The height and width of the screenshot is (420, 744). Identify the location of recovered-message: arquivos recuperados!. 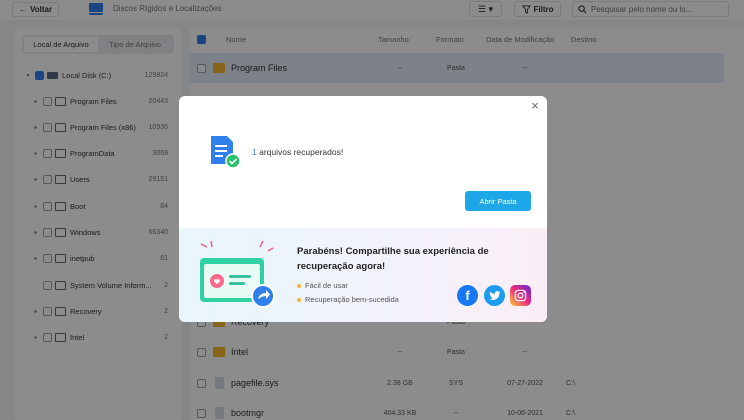
(300, 152).